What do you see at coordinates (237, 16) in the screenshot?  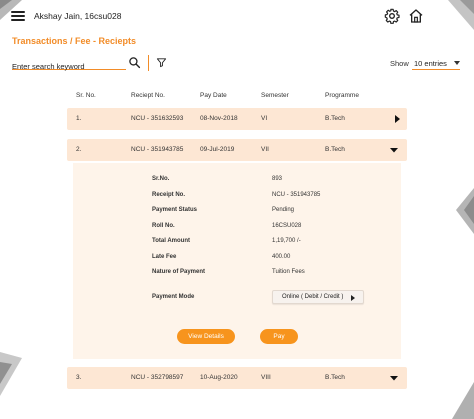 I see `top-bar: Akshay Jain, 16csu028` at bounding box center [237, 16].